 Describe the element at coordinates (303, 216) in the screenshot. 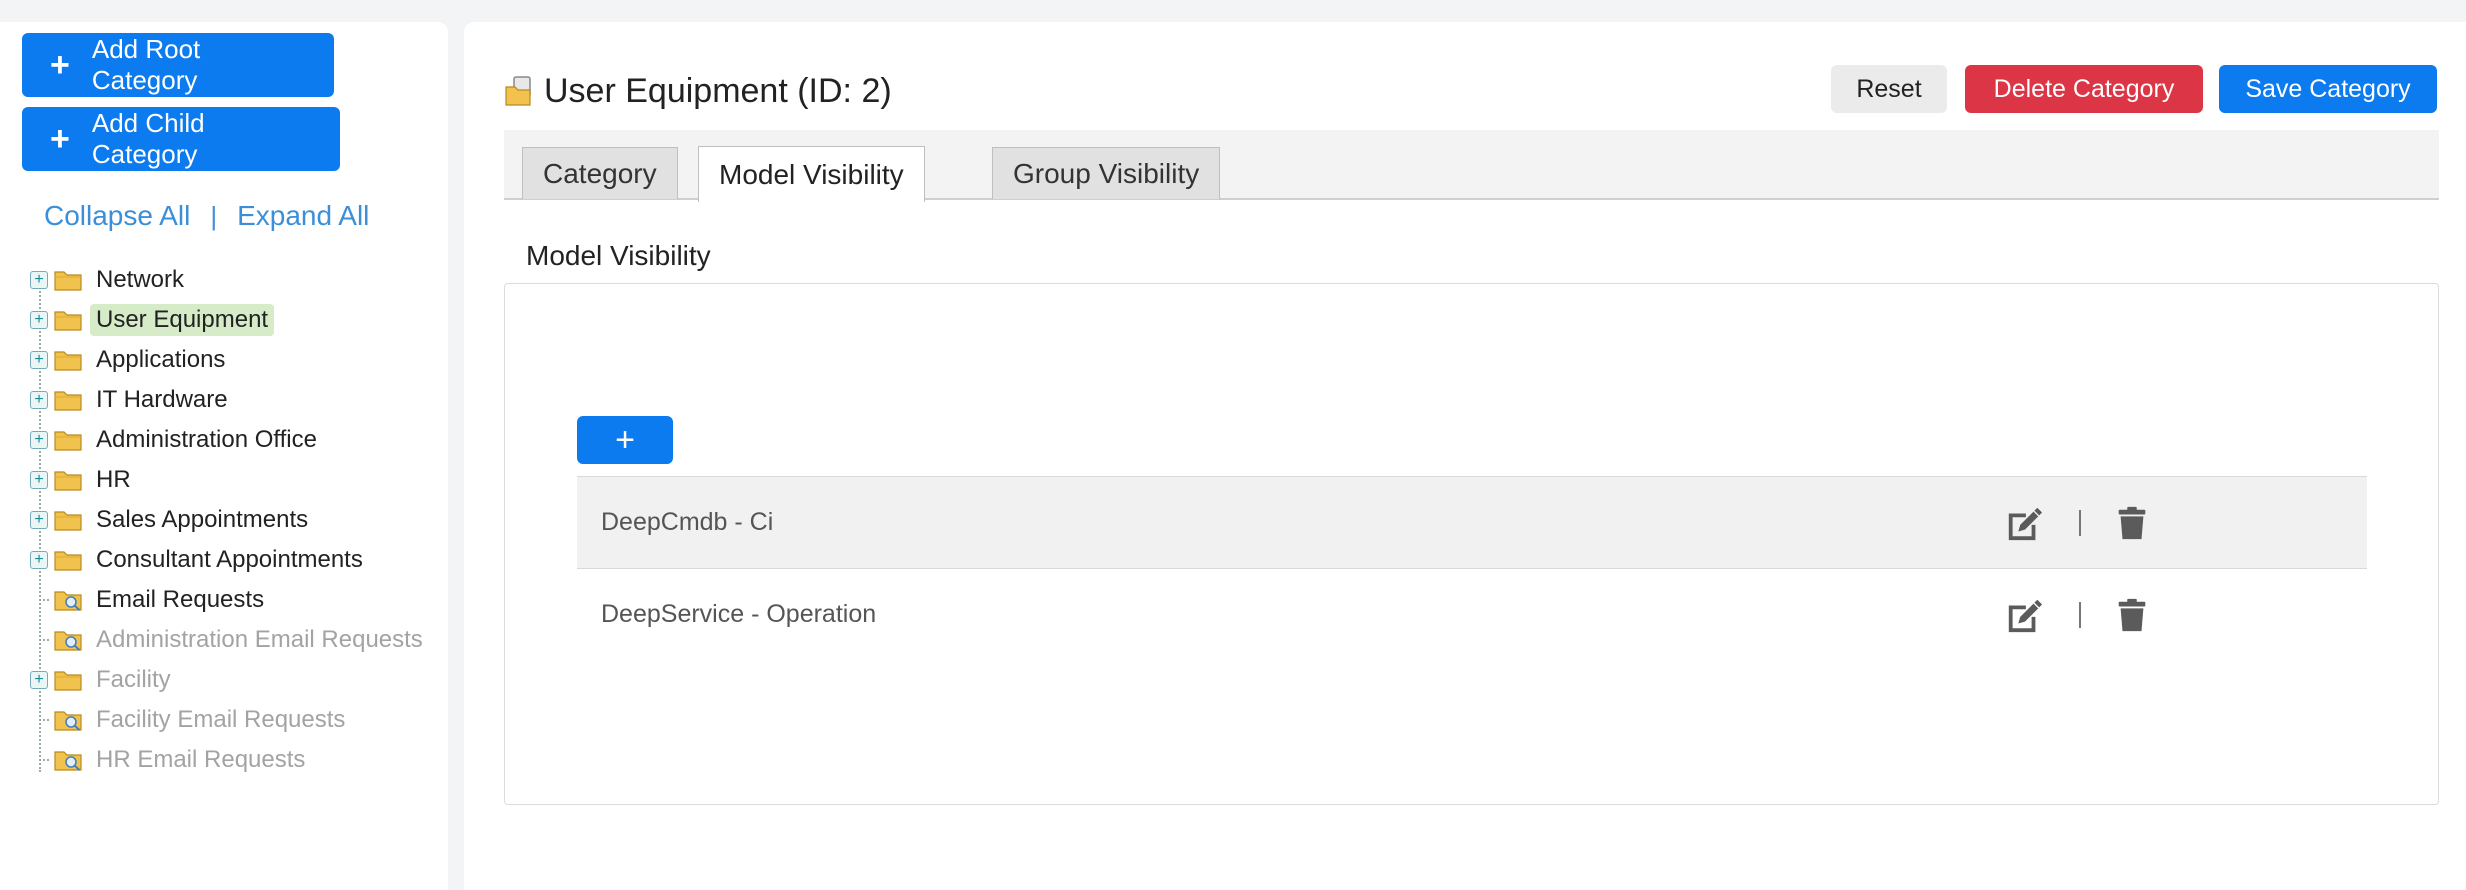

I see `expand-all-link: Expand All` at that location.